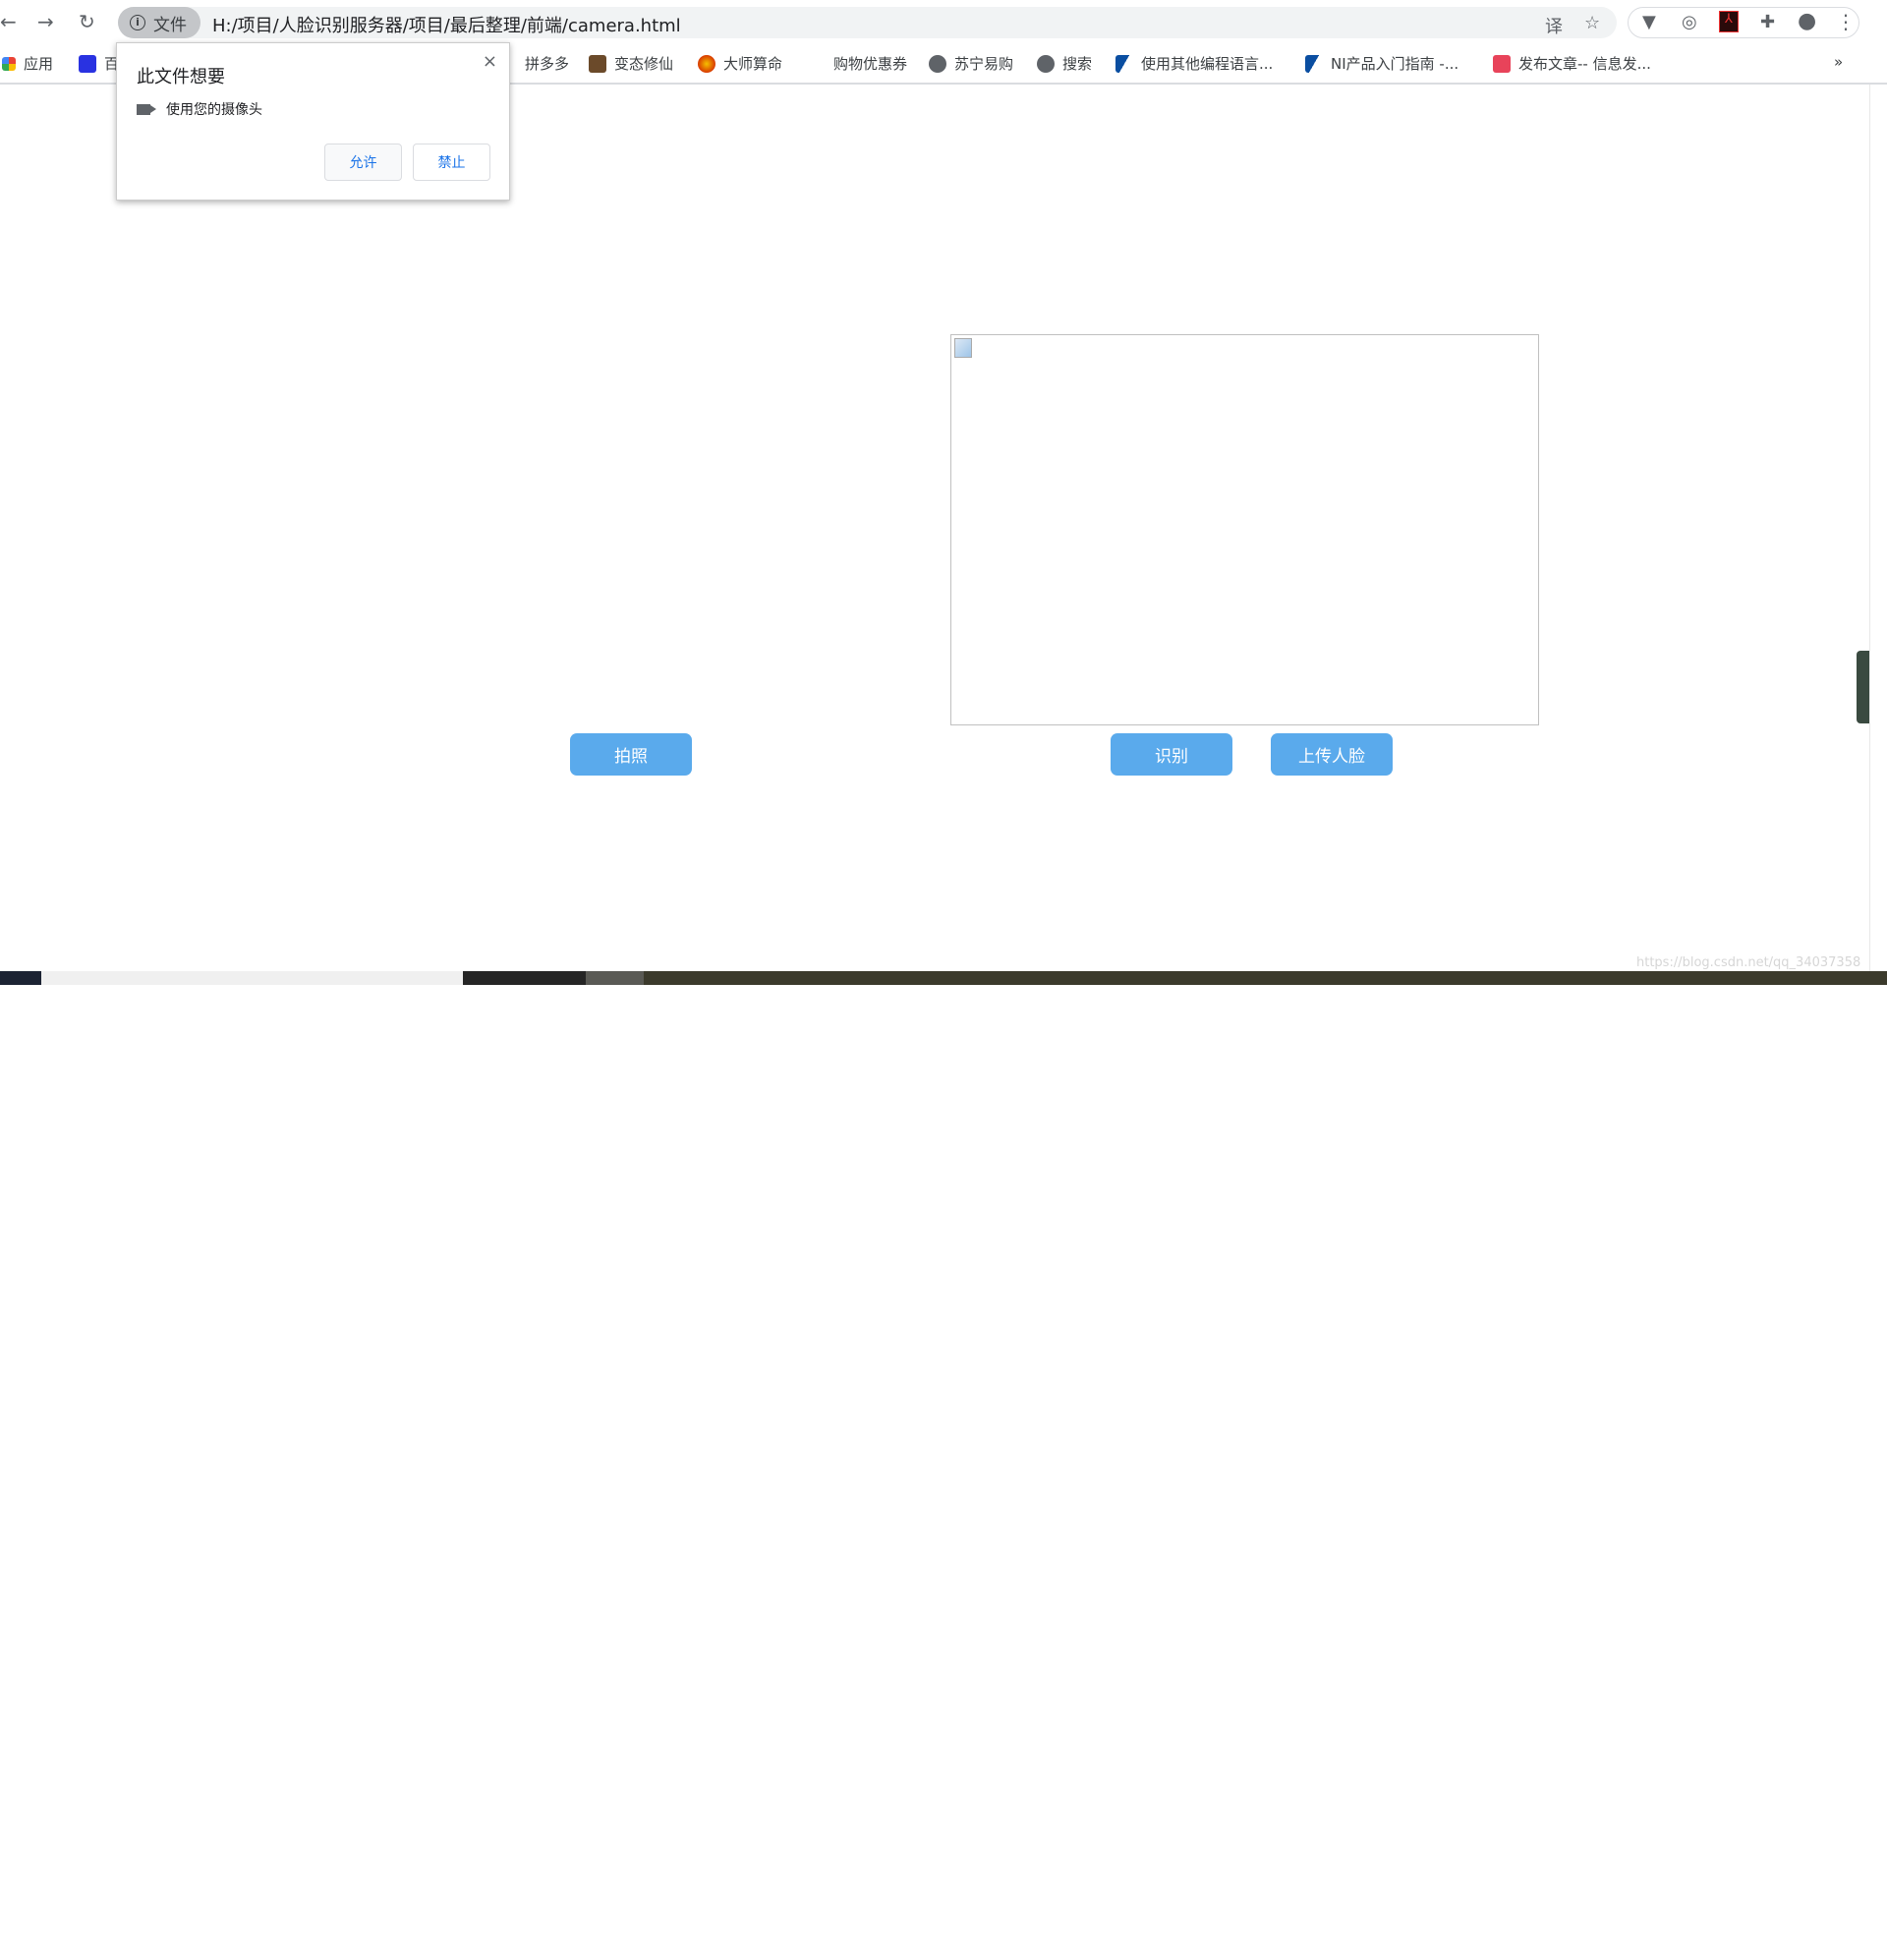 This screenshot has width=1887, height=1960. Describe the element at coordinates (1171, 755) in the screenshot. I see `recognize-button: 识别` at that location.